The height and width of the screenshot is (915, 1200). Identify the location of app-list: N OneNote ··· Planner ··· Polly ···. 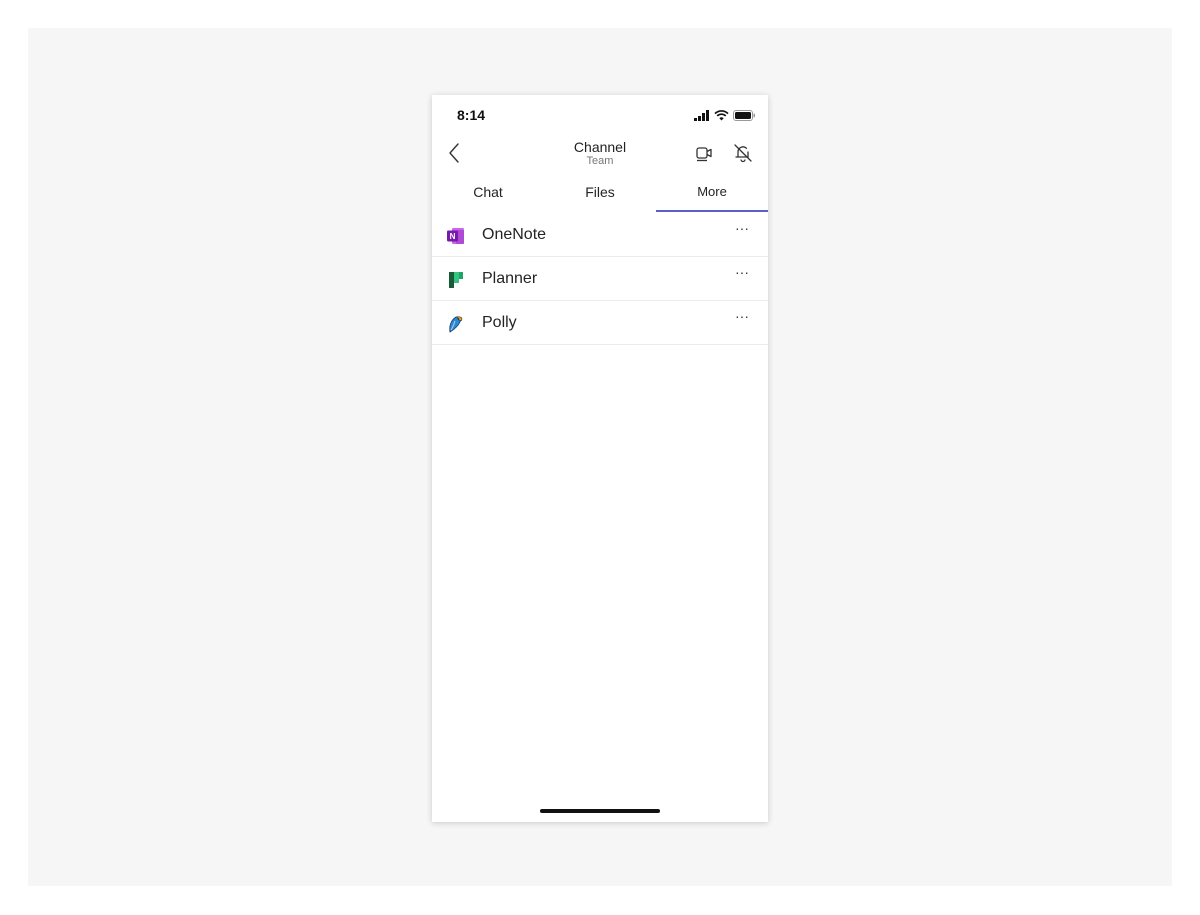
(600, 279).